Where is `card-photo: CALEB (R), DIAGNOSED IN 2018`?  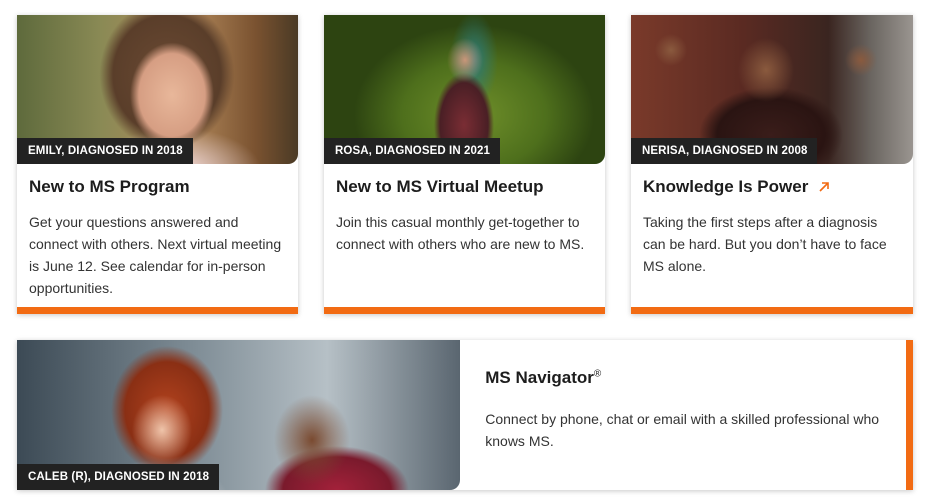
card-photo: CALEB (R), DIAGNOSED IN 2018 is located at coordinates (239, 415).